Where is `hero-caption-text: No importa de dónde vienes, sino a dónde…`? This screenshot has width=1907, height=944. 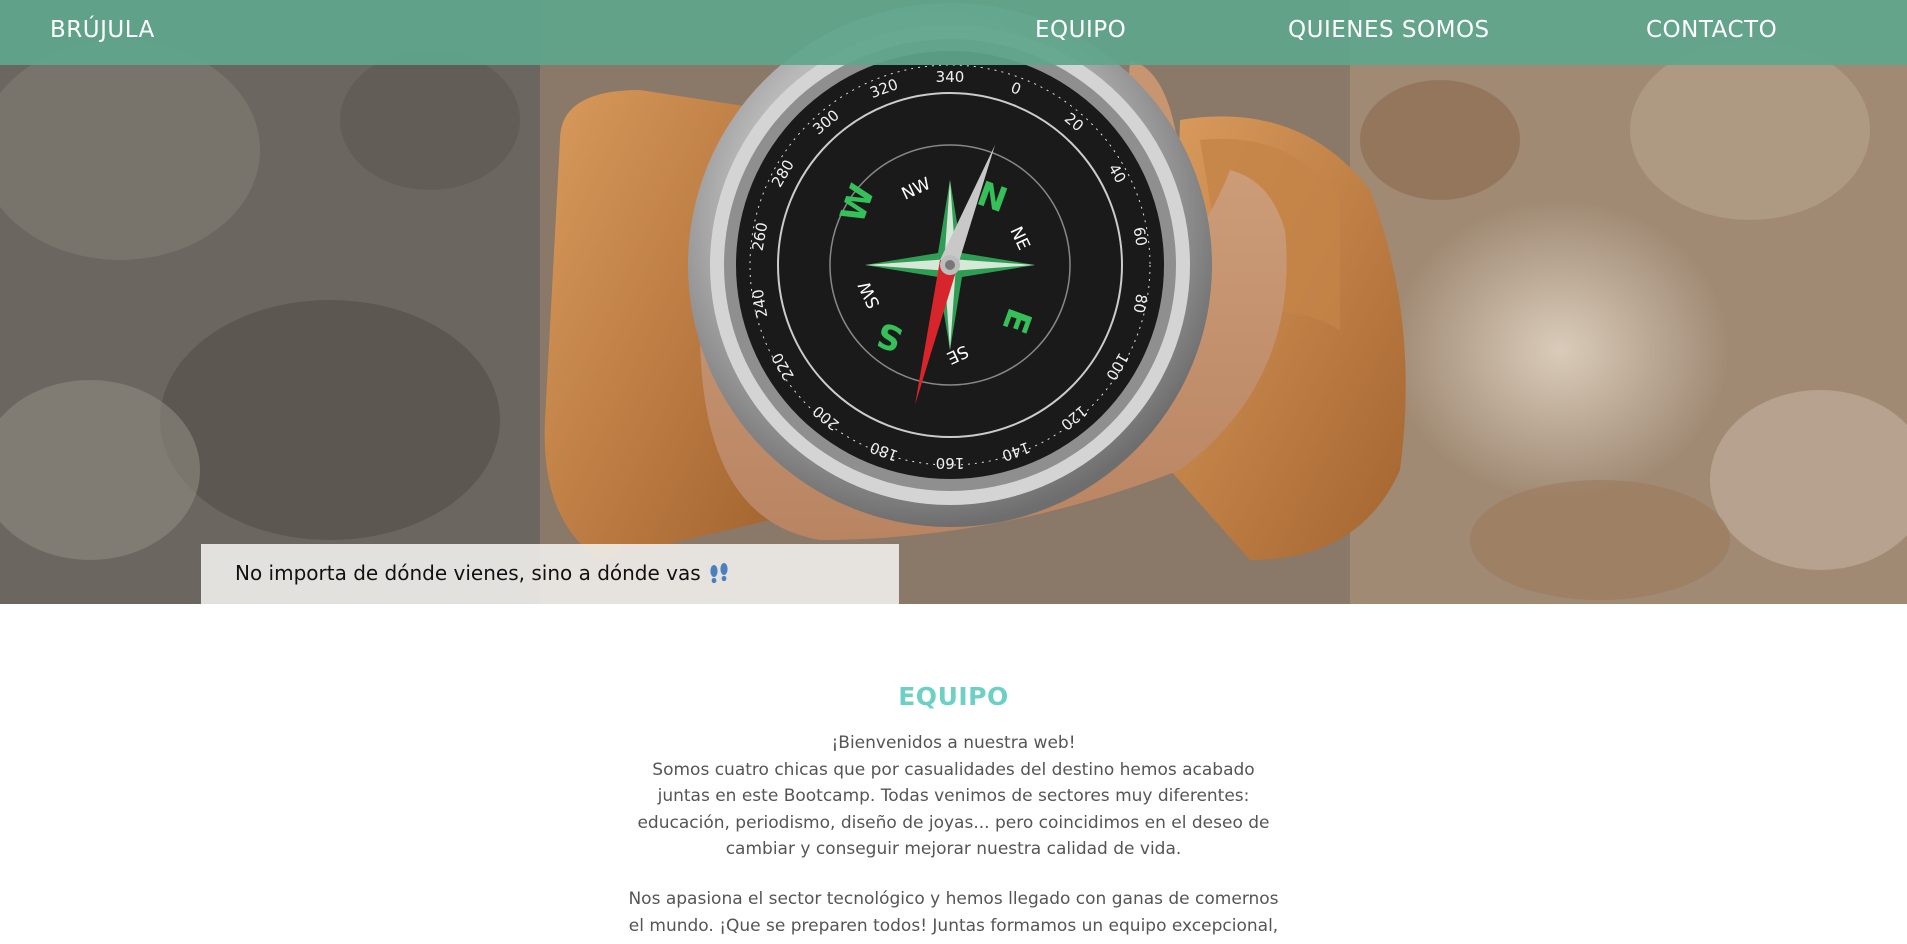 hero-caption-text: No importa de dónde vienes, sino a dónde… is located at coordinates (468, 573).